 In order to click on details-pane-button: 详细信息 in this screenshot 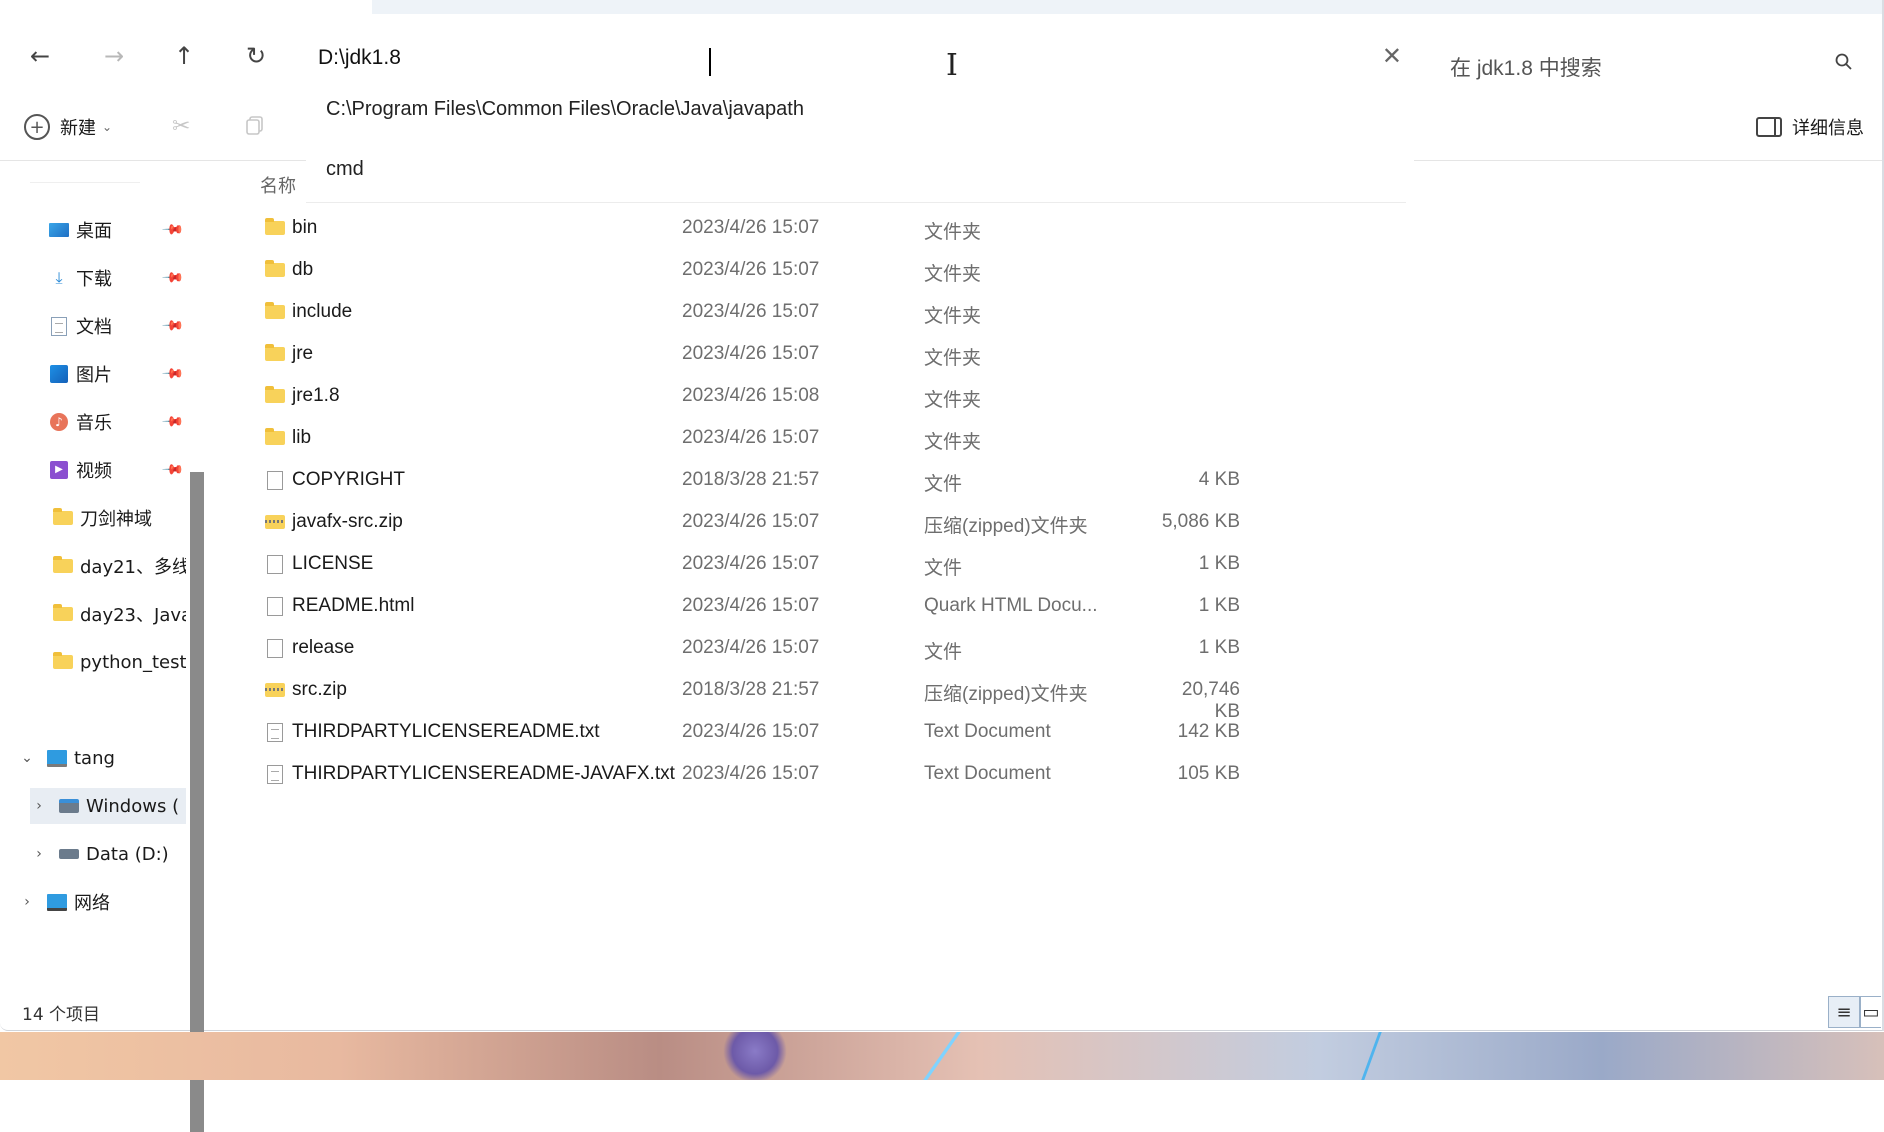, I will do `click(1810, 127)`.